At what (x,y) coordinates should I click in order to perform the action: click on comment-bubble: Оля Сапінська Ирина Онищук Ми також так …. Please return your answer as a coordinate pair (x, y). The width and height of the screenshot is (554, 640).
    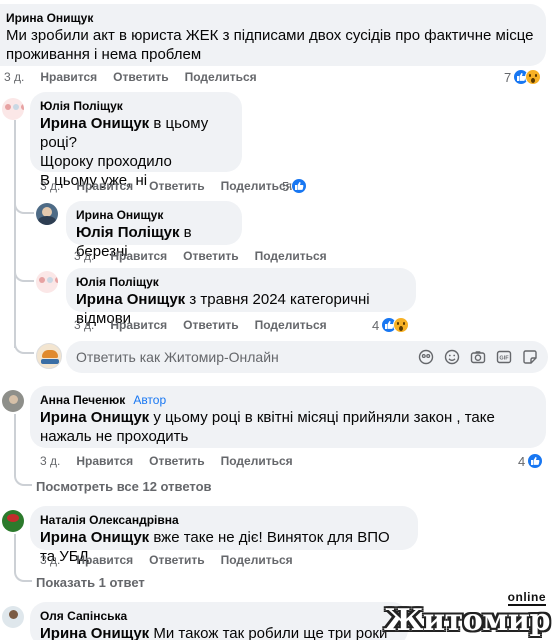
    Looking at the image, I should click on (219, 621).